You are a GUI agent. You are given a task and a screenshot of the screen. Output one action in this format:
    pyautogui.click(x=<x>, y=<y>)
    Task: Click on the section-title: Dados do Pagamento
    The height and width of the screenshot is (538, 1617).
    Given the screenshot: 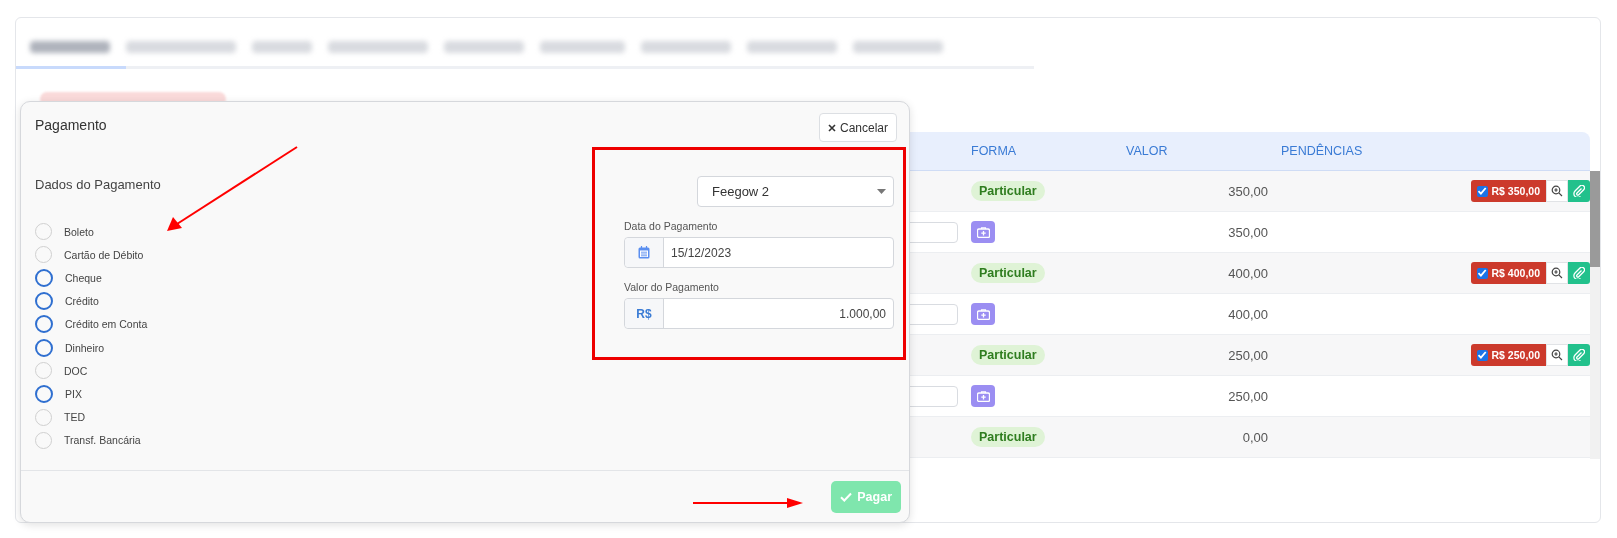 What is the action you would take?
    pyautogui.click(x=98, y=184)
    